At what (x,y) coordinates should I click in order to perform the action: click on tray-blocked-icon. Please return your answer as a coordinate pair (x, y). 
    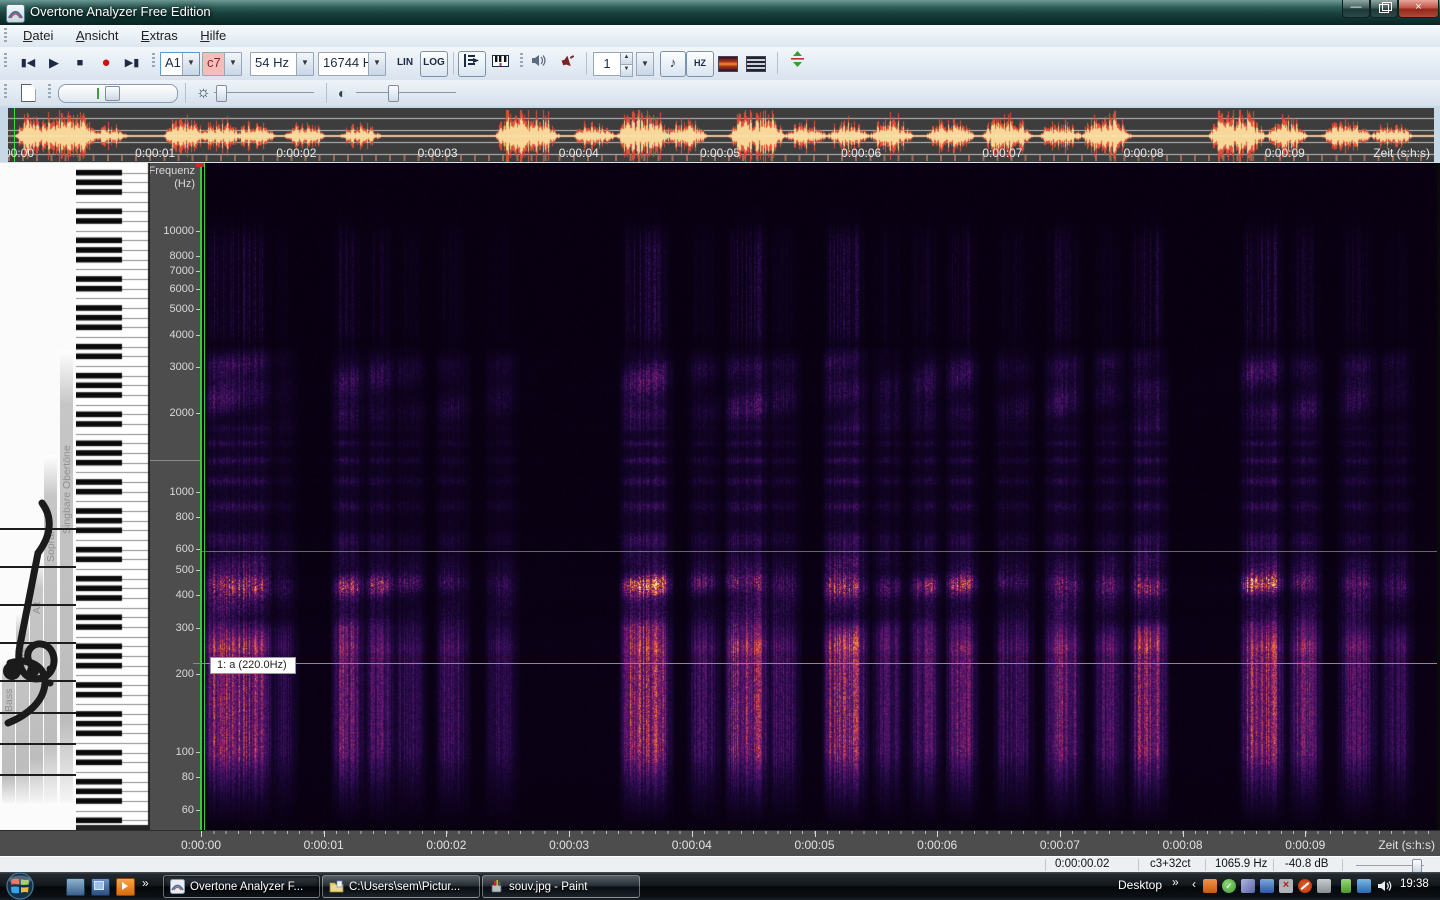
    Looking at the image, I should click on (1305, 886).